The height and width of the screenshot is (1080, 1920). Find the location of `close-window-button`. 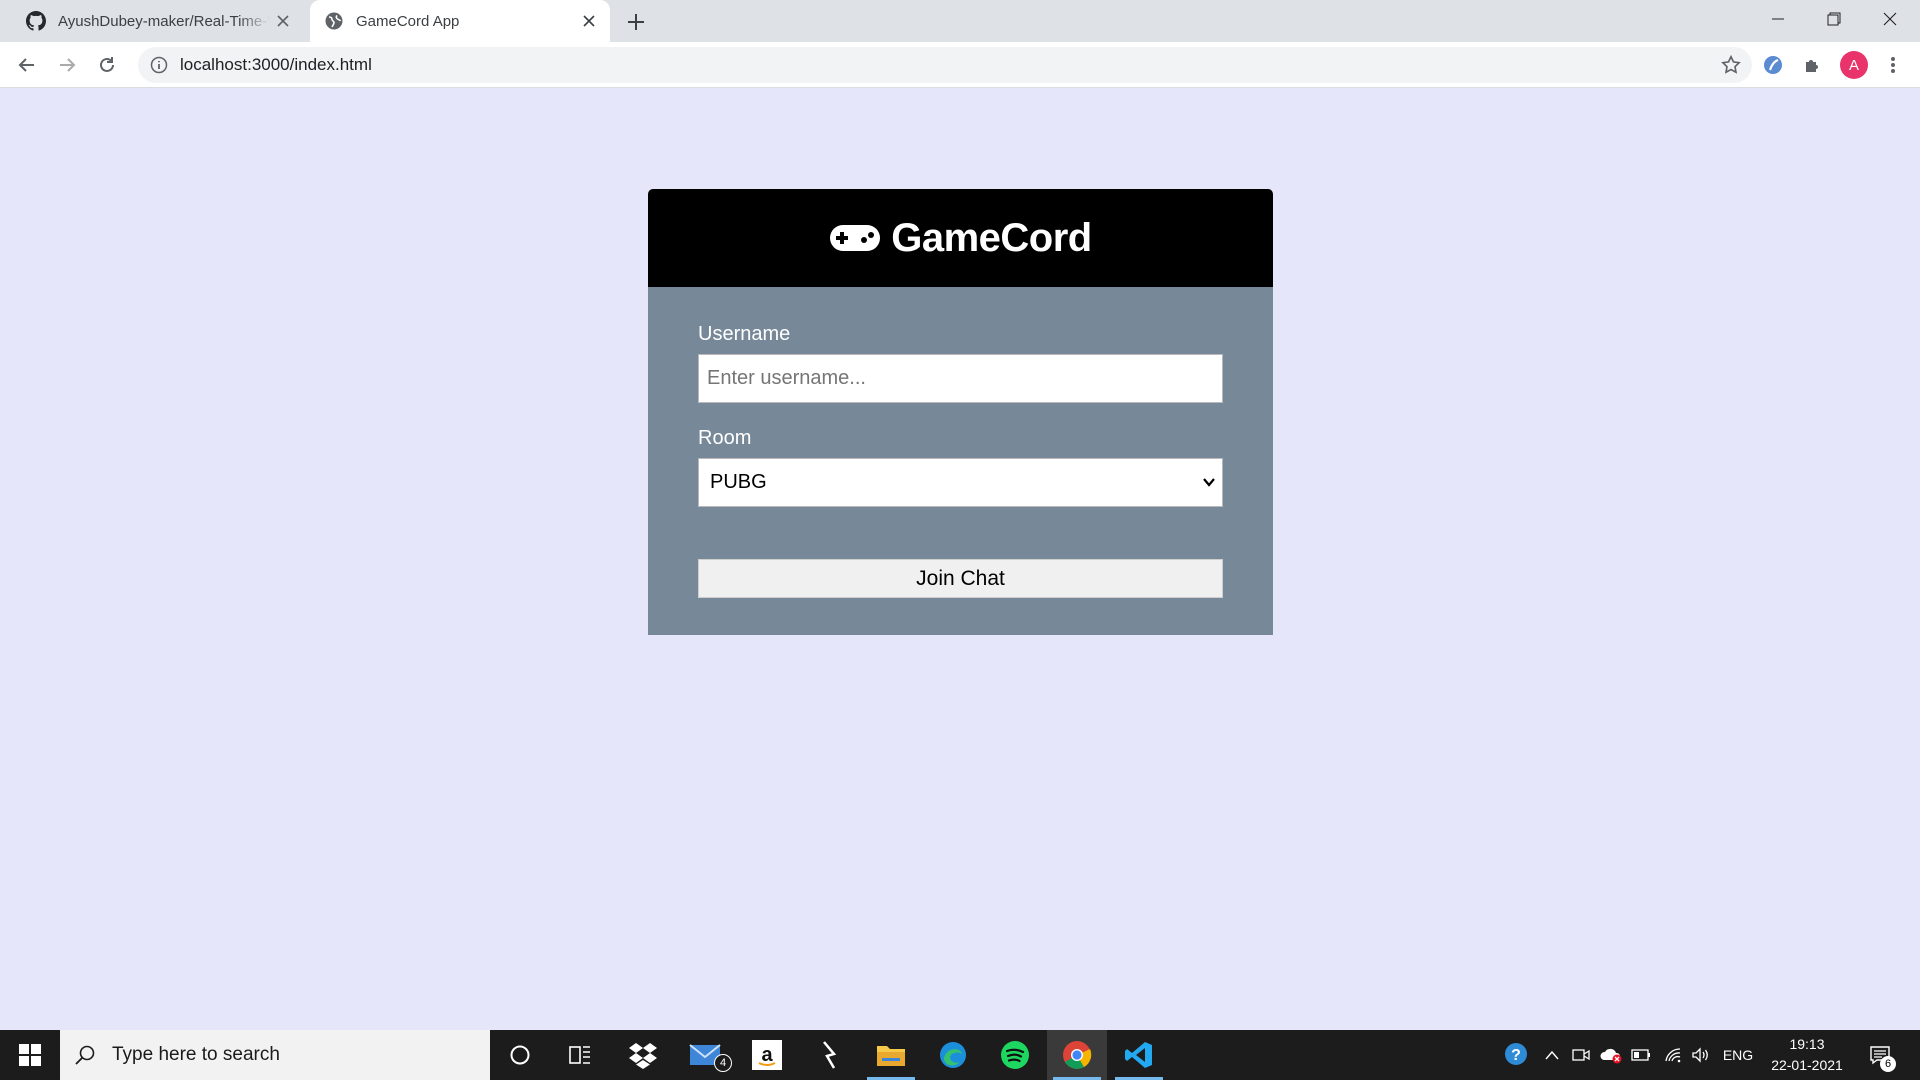

close-window-button is located at coordinates (1890, 19).